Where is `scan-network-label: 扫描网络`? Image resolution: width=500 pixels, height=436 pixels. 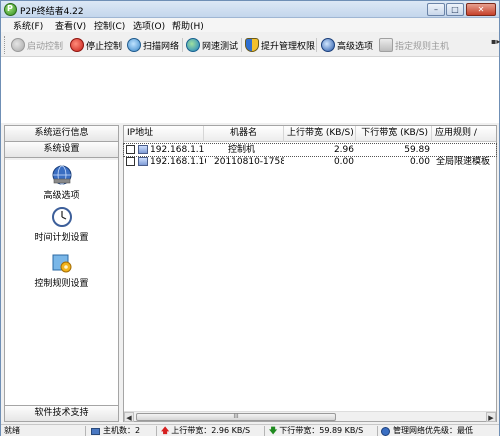 scan-network-label: 扫描网络 is located at coordinates (161, 46).